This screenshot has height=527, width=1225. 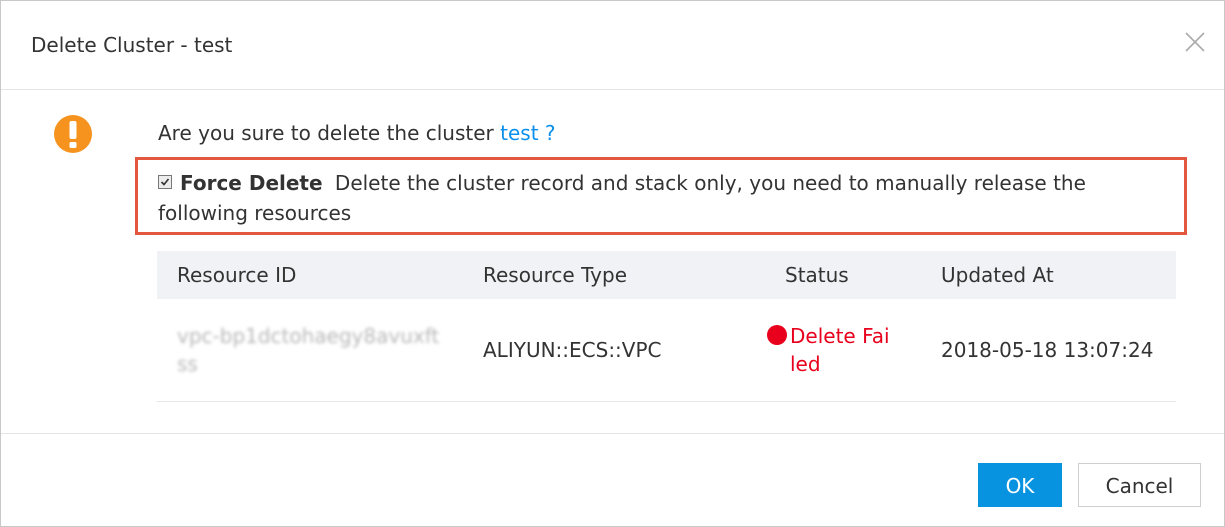 I want to click on column-header-resource-id: Resource ID, so click(x=310, y=275).